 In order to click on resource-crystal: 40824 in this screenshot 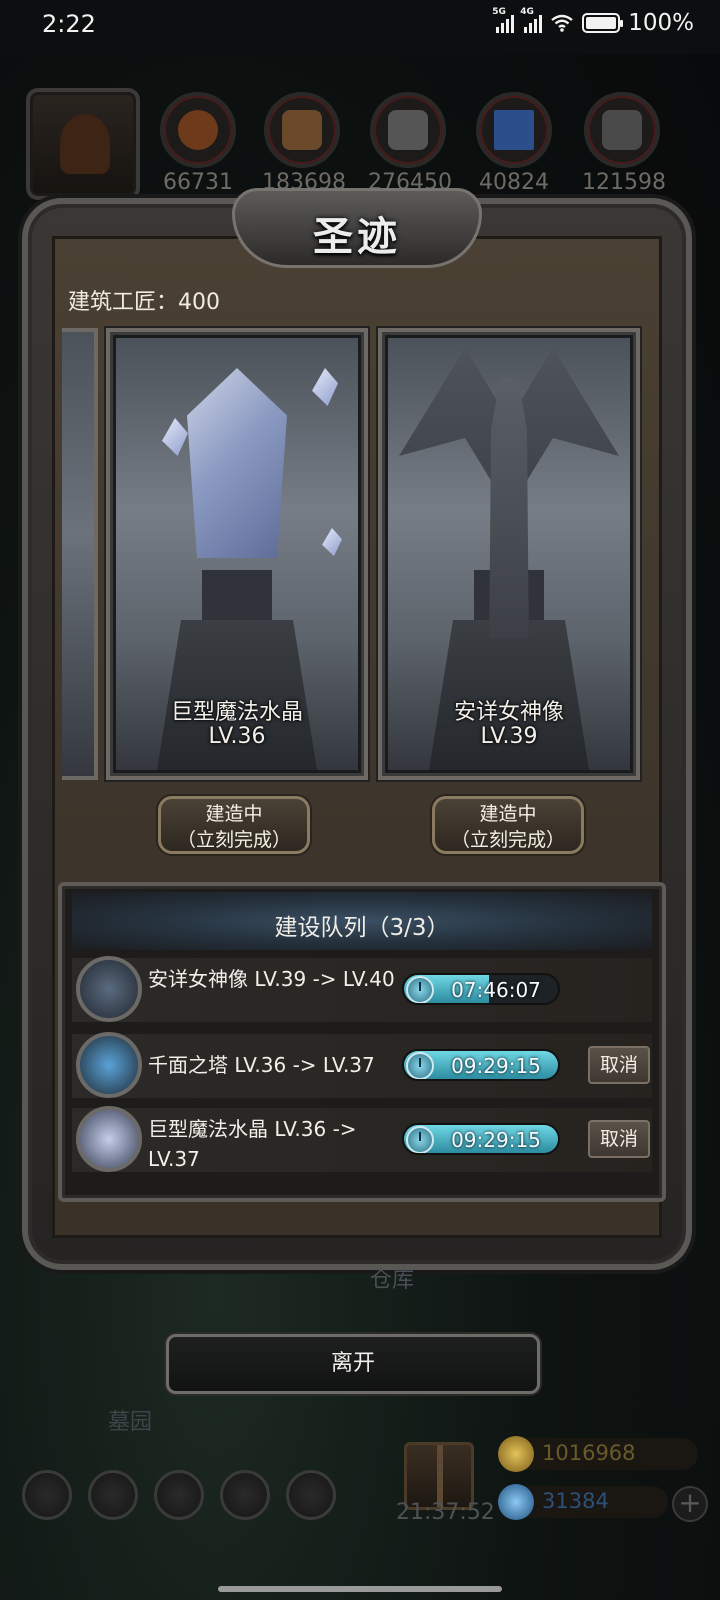, I will do `click(514, 143)`.